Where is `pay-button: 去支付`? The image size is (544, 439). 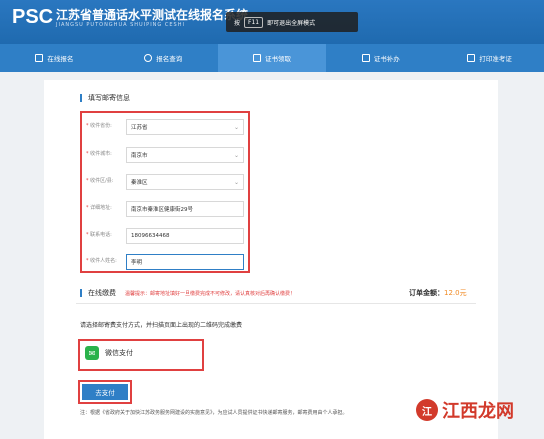
pay-button: 去支付 is located at coordinates (105, 392).